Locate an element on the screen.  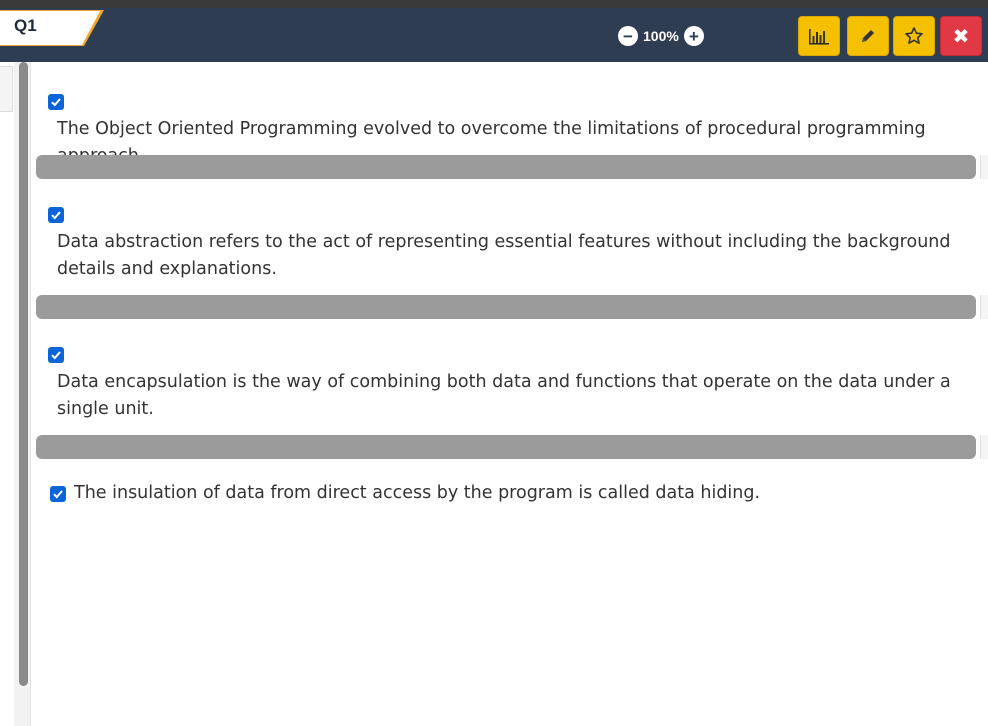
close-button: ✖ is located at coordinates (961, 36).